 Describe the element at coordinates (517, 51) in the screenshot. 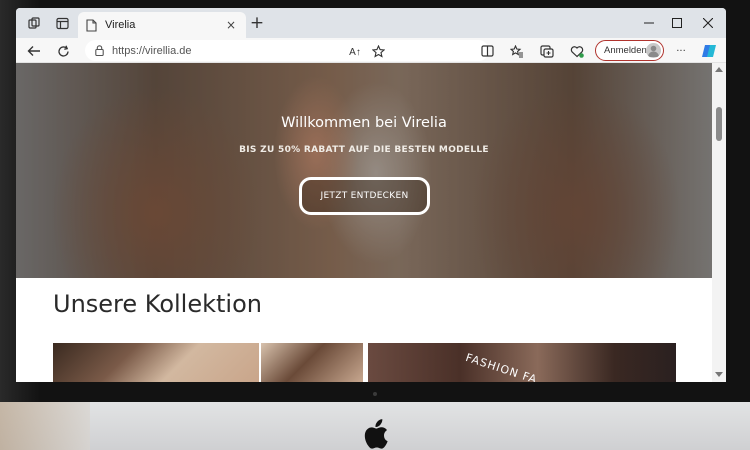

I see `favorites-icon` at that location.